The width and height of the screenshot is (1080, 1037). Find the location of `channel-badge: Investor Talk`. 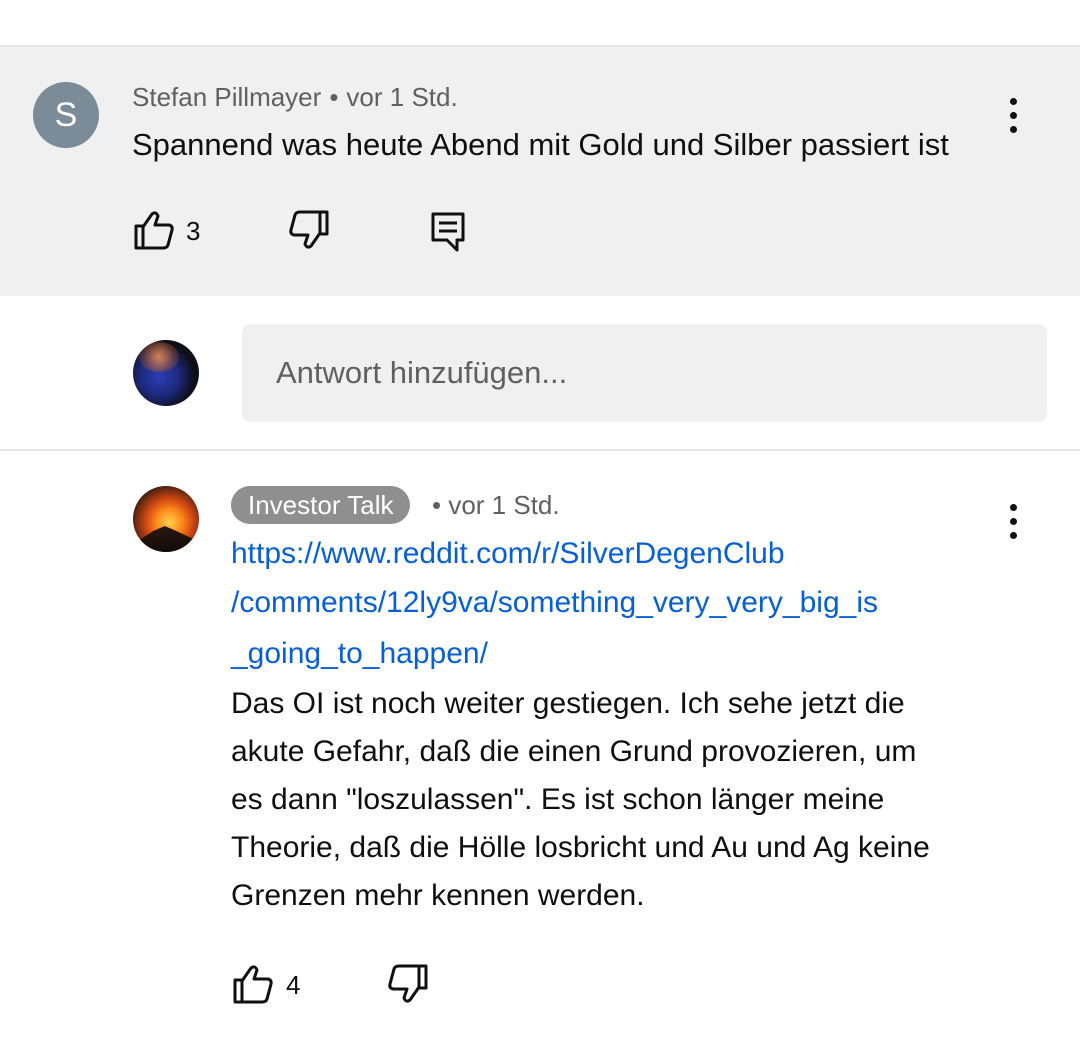

channel-badge: Investor Talk is located at coordinates (321, 505).